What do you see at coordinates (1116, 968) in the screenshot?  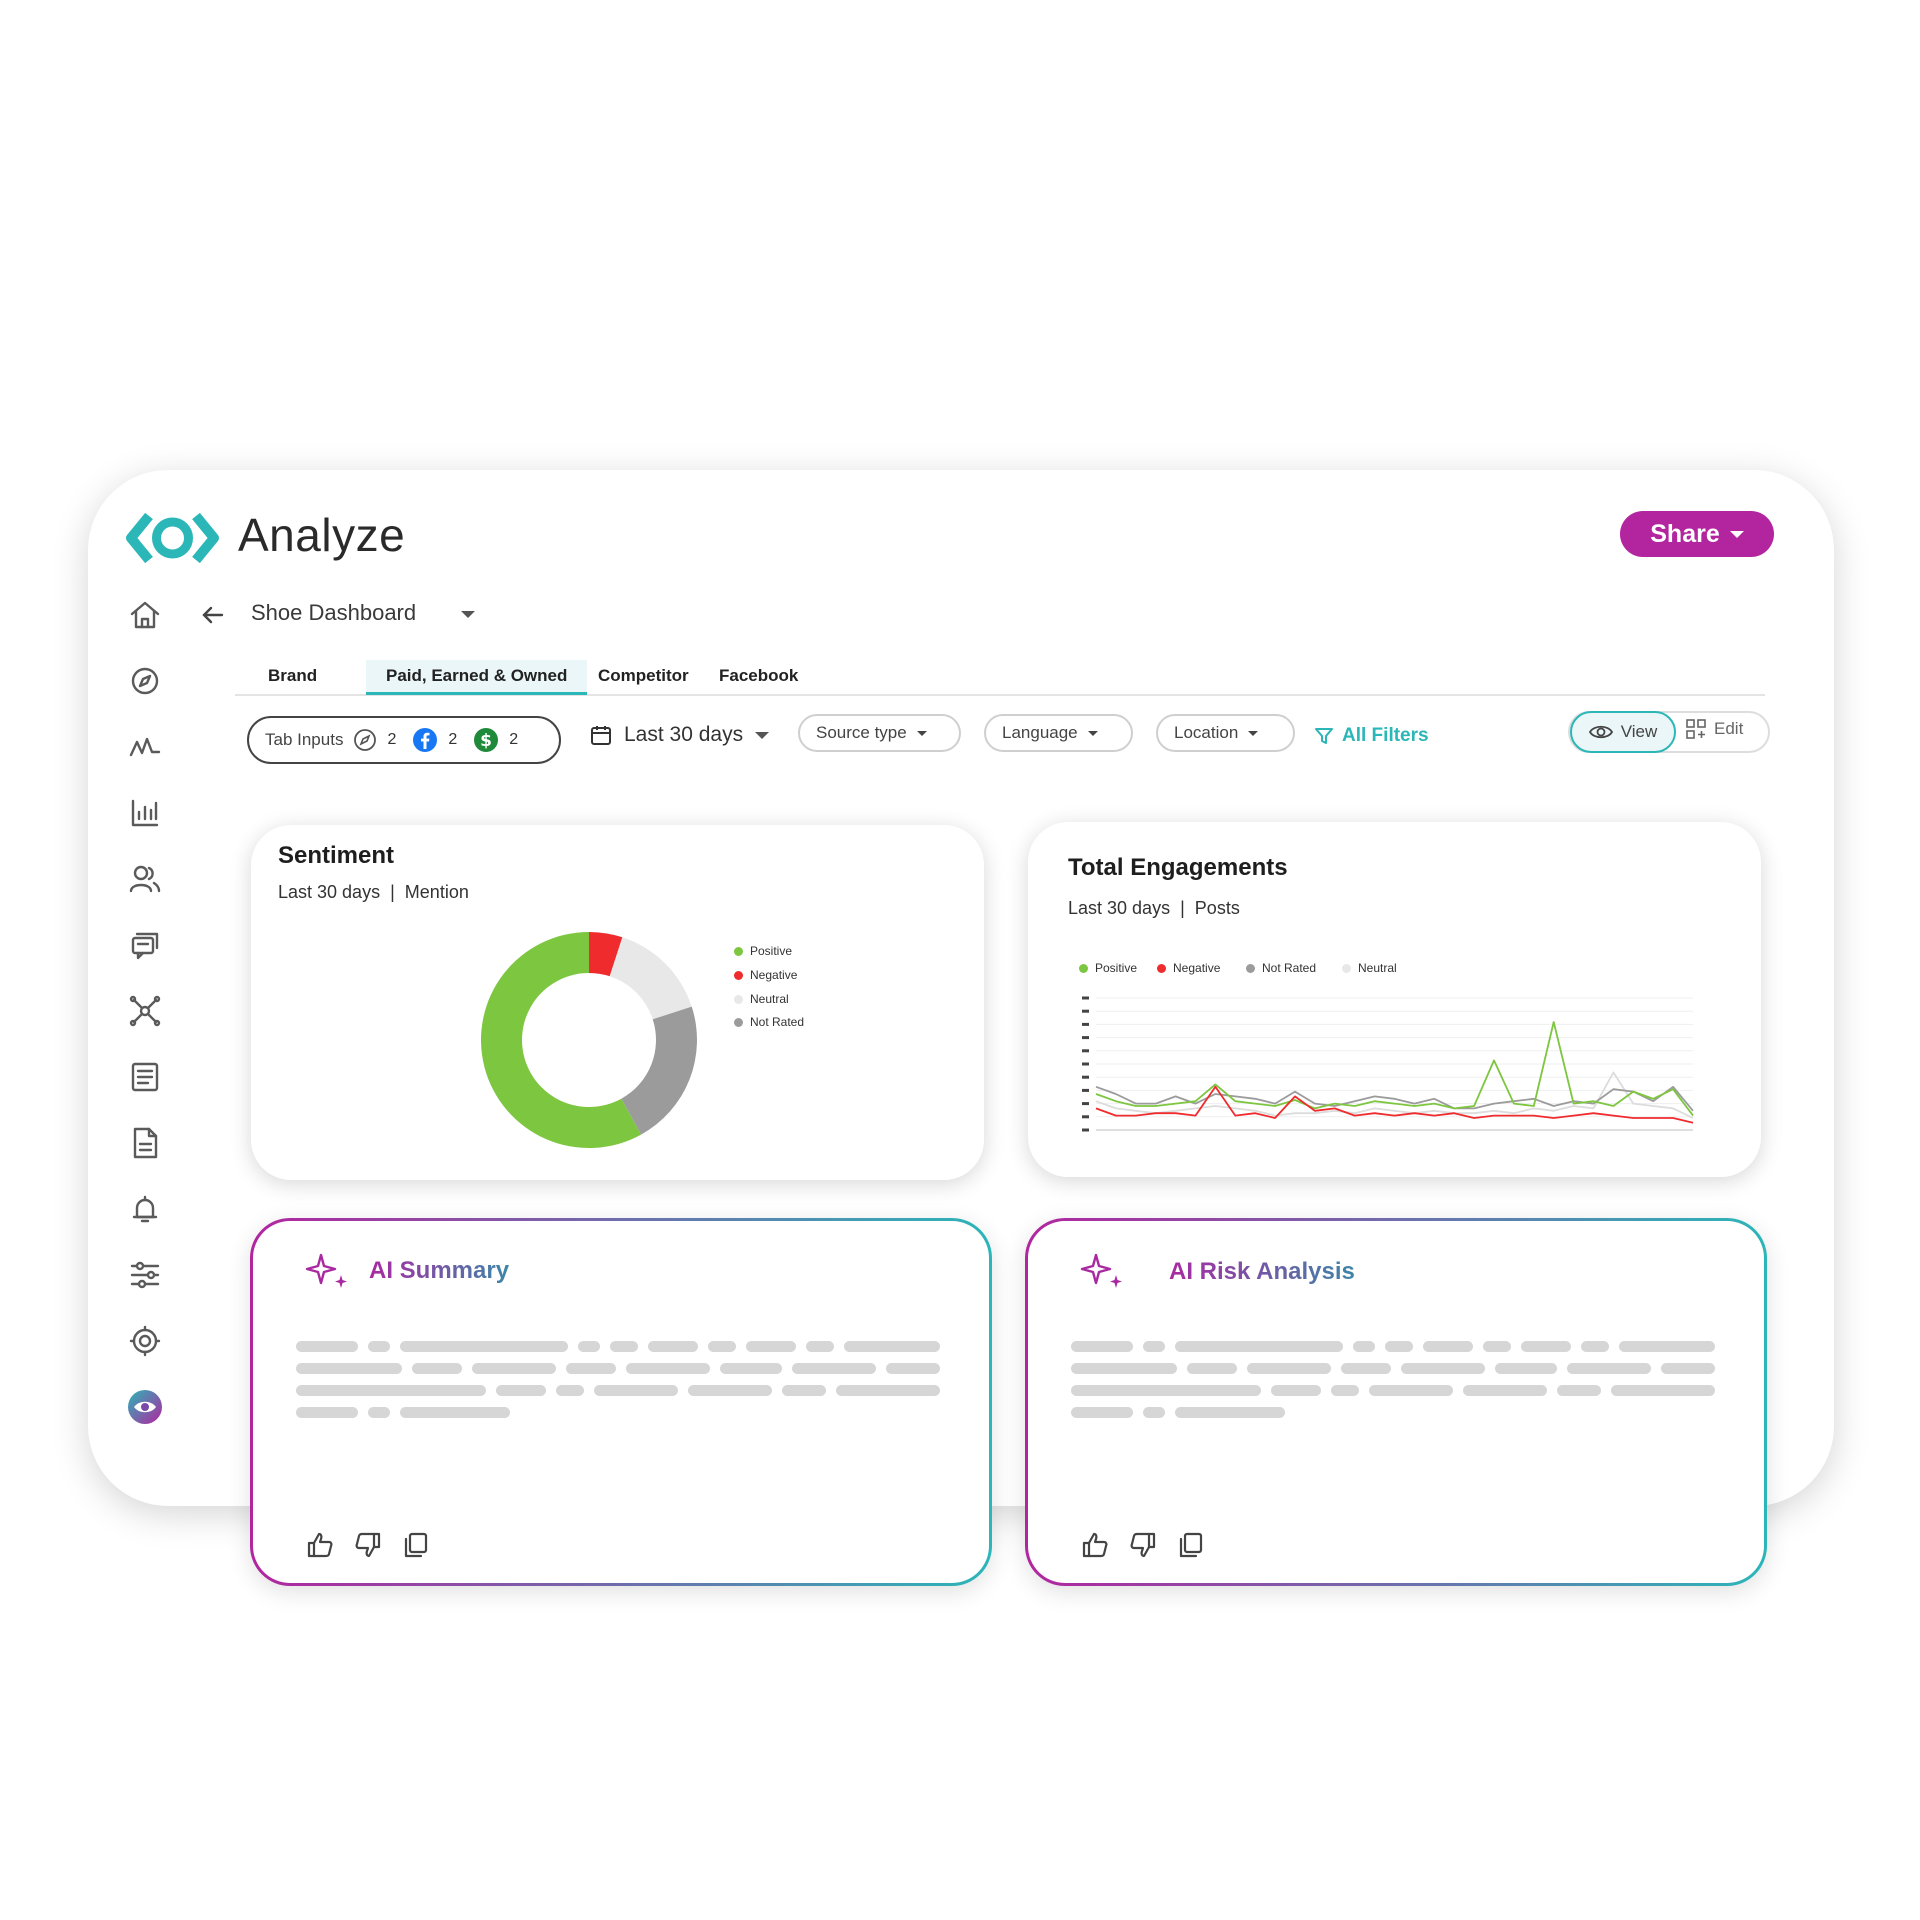 I see `eng-legend-positive-label: Positive` at bounding box center [1116, 968].